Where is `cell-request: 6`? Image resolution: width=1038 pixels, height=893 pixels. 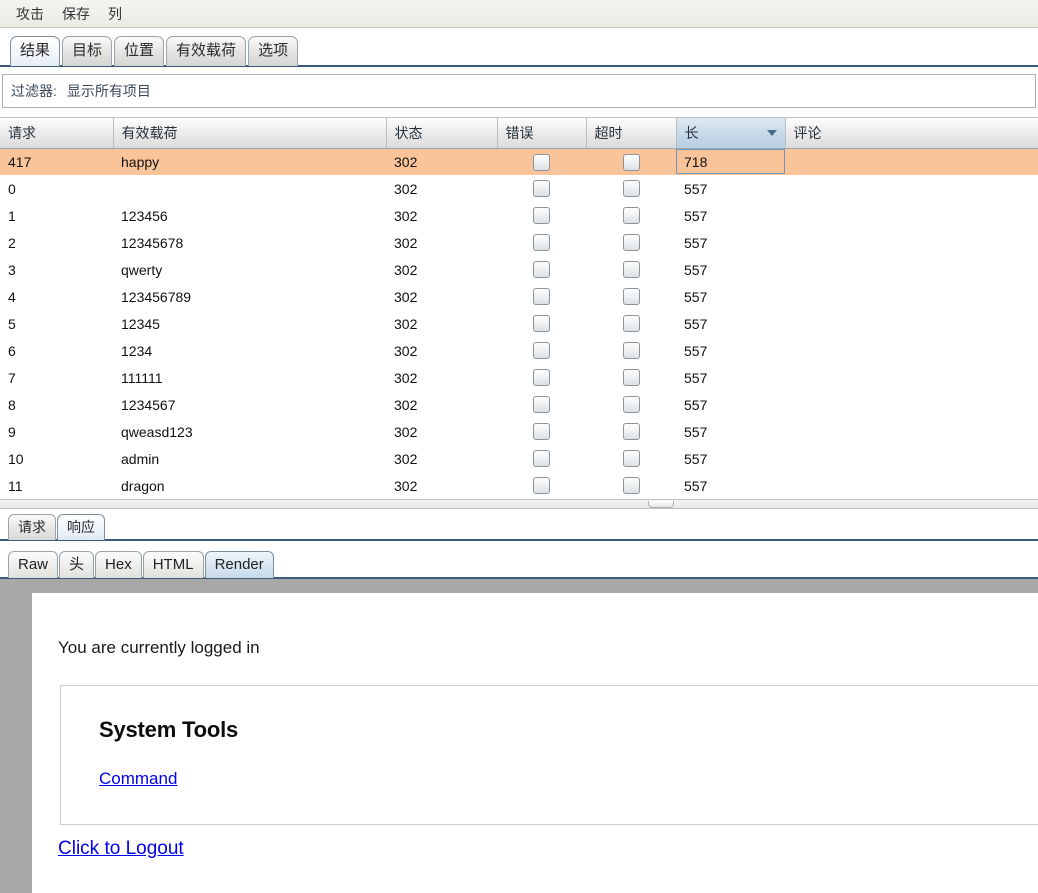
cell-request: 6 is located at coordinates (12, 350).